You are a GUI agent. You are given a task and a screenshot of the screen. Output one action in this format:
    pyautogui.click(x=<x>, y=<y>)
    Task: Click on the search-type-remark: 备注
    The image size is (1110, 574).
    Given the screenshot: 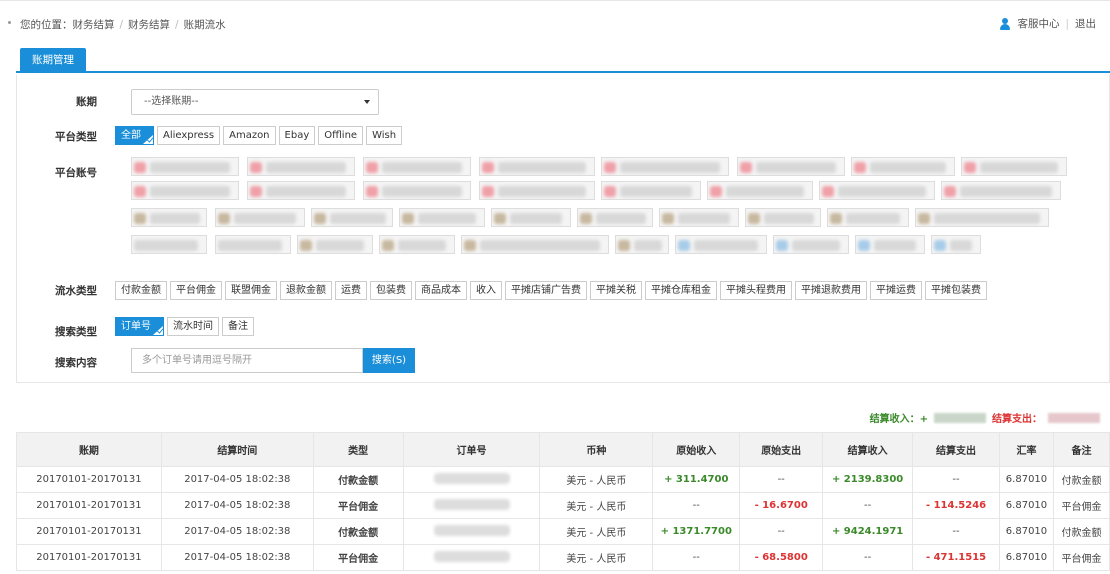 What is the action you would take?
    pyautogui.click(x=238, y=326)
    